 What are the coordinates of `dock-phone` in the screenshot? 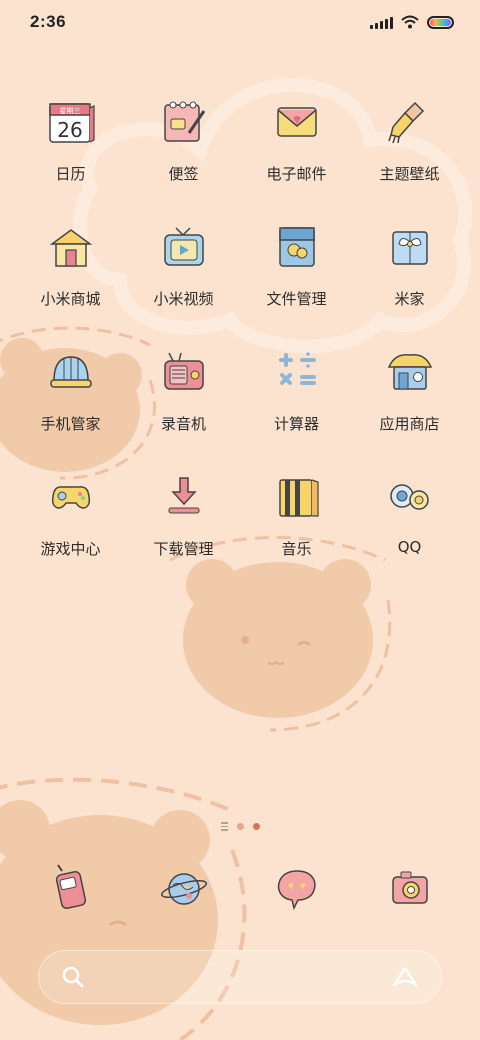 It's located at (70, 888).